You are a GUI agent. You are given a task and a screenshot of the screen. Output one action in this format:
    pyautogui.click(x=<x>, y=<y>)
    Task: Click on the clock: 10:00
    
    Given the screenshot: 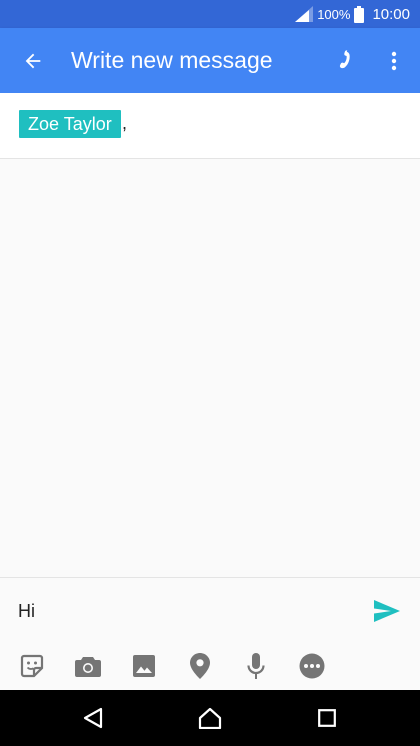 What is the action you would take?
    pyautogui.click(x=391, y=14)
    